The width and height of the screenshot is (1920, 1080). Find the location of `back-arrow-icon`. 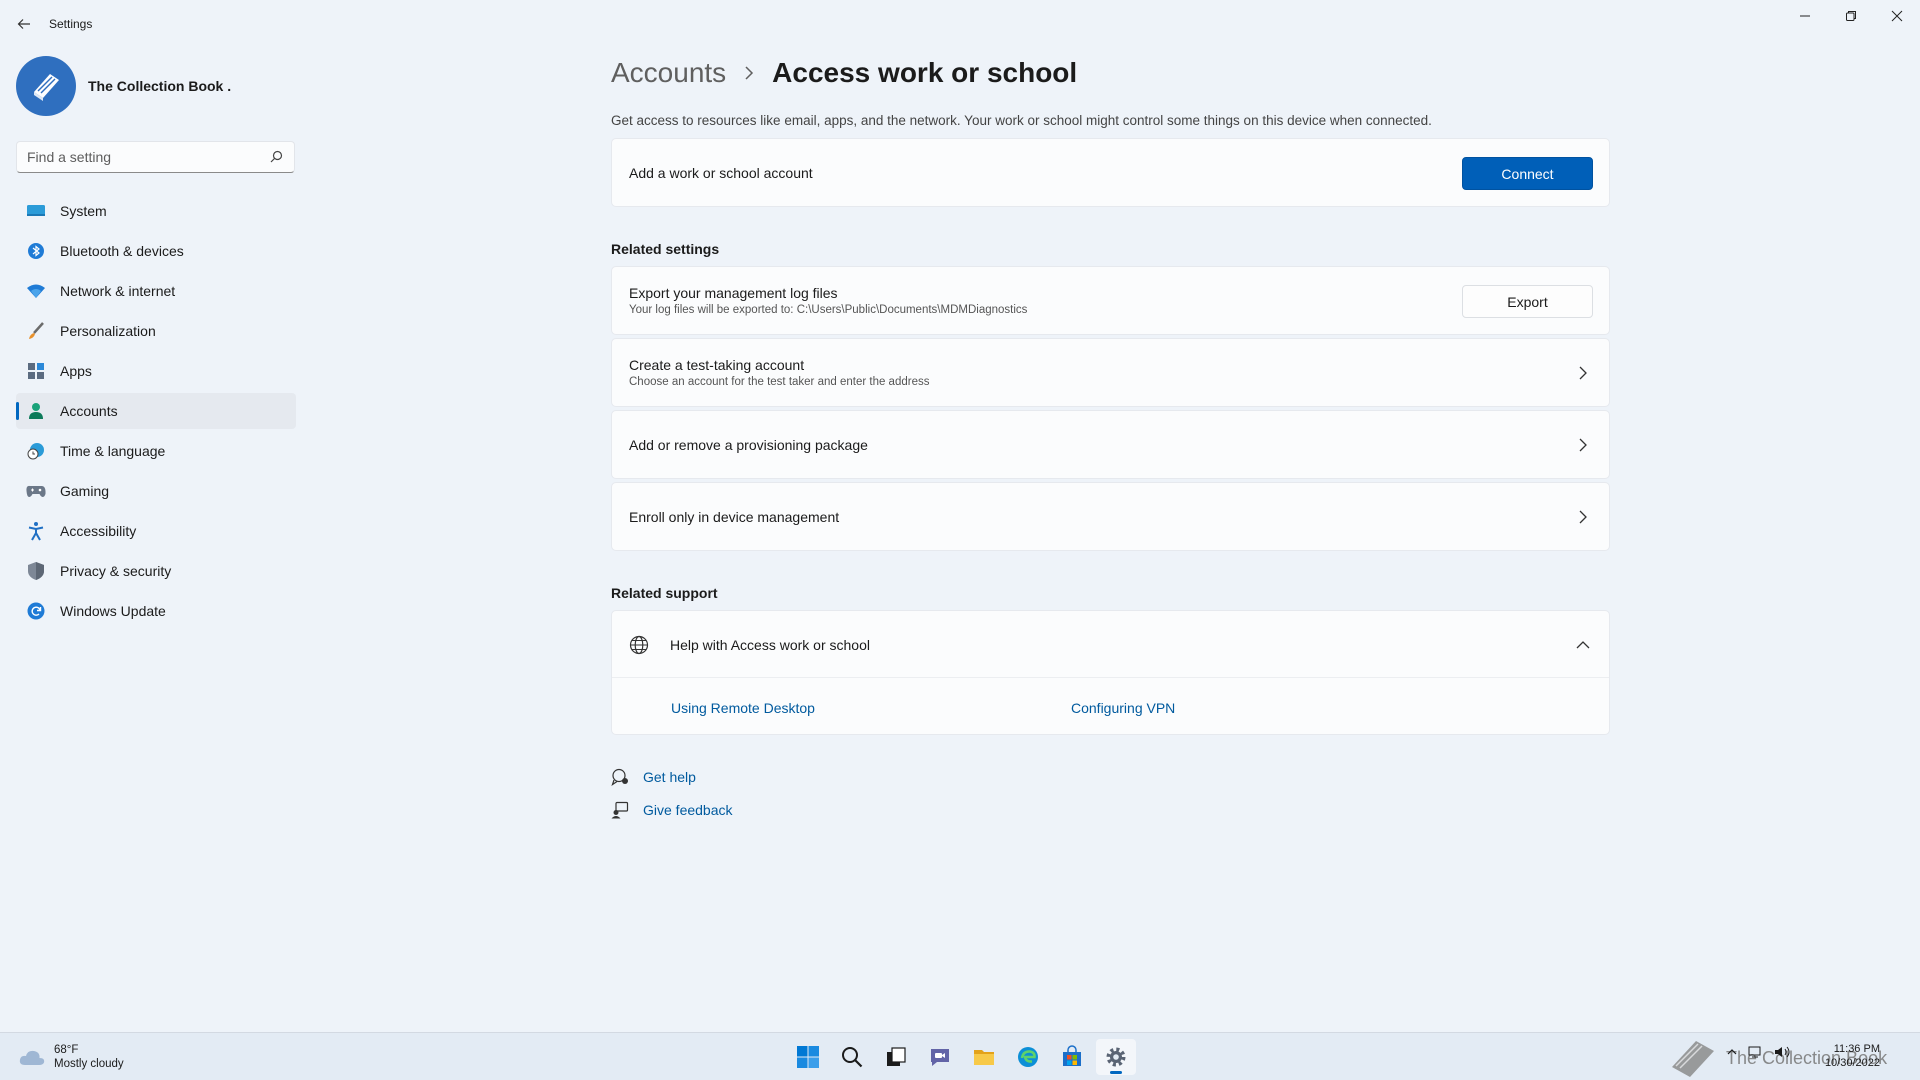

back-arrow-icon is located at coordinates (23, 24).